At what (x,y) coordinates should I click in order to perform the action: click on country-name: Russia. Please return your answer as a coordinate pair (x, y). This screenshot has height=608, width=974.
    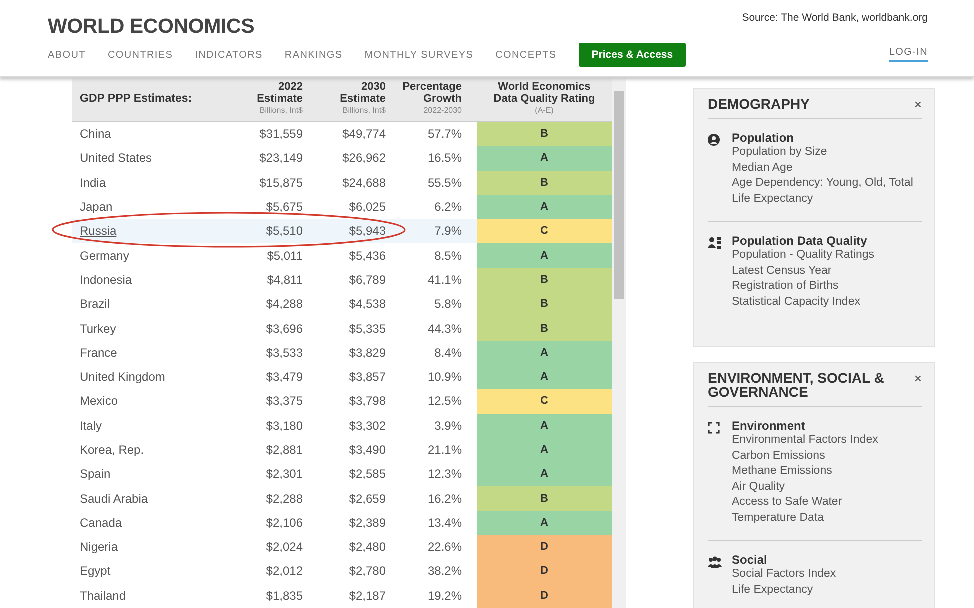
    Looking at the image, I should click on (152, 231).